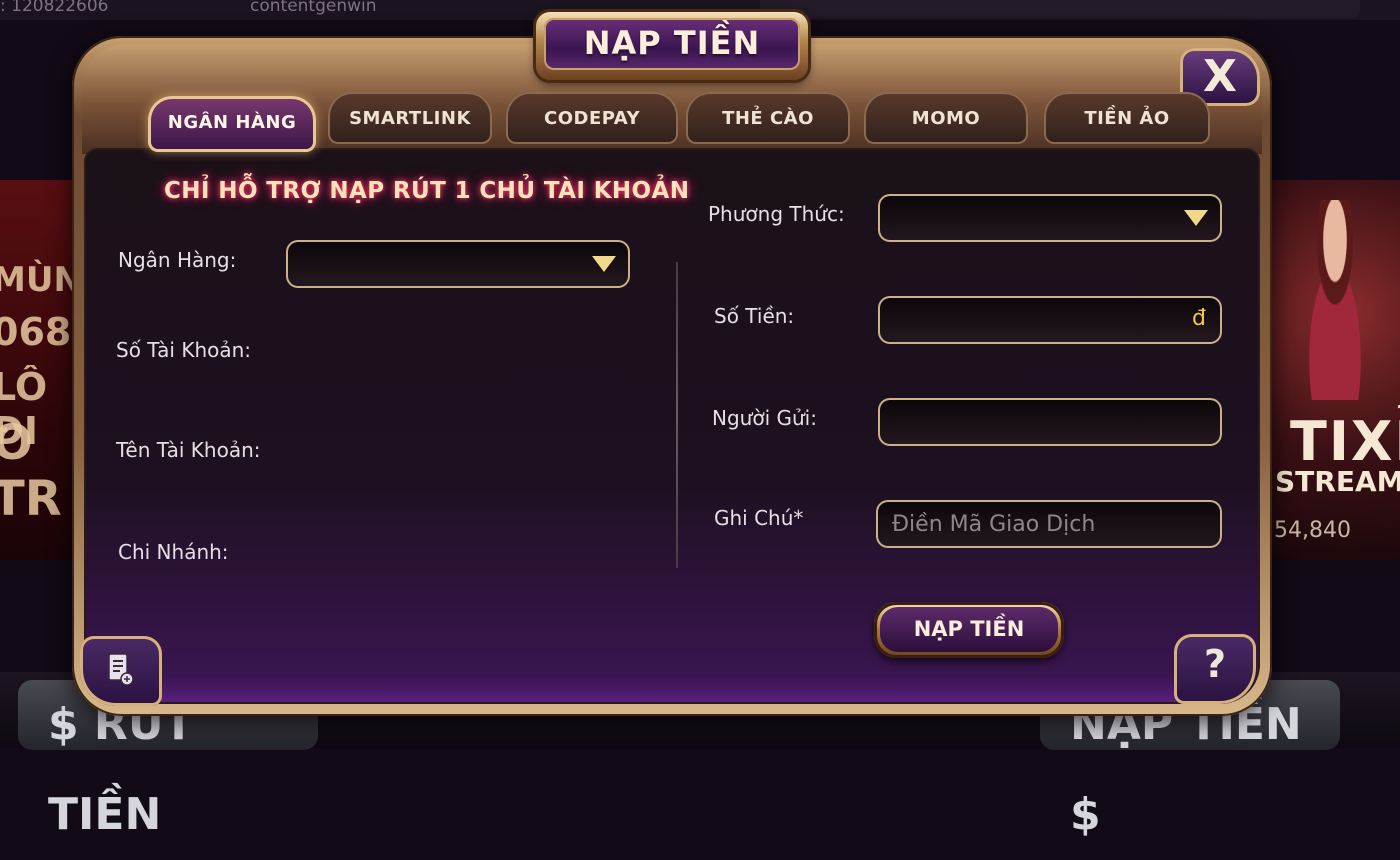  I want to click on column-divider, so click(677, 415).